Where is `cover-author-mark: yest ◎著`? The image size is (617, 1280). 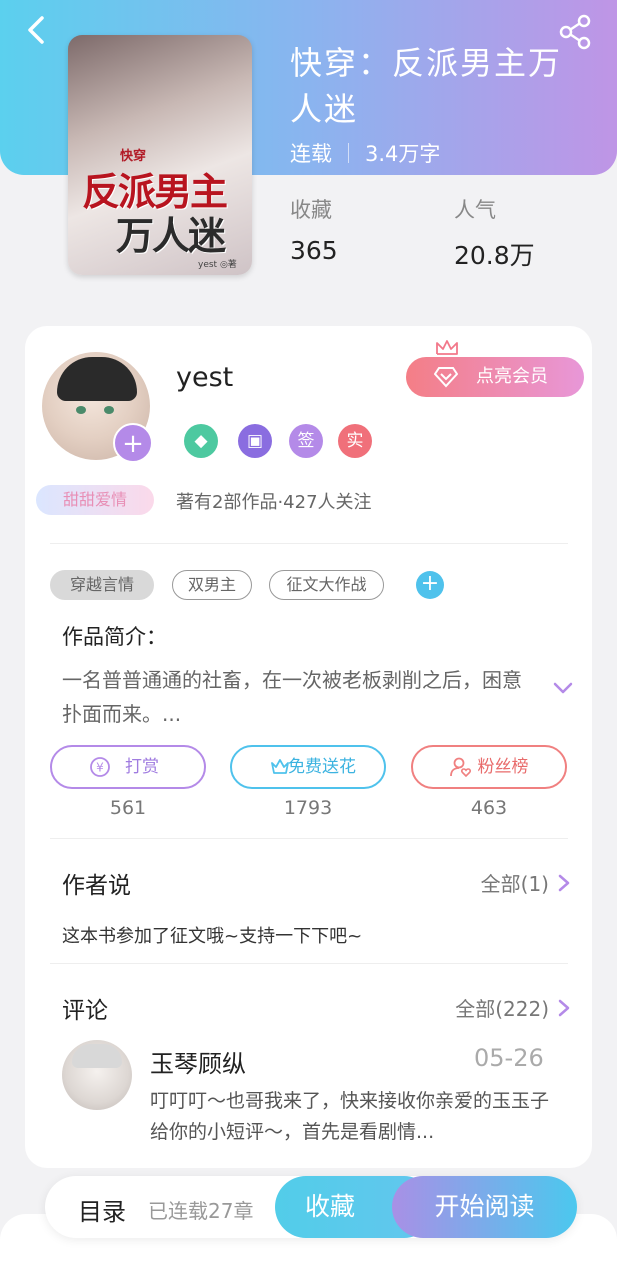 cover-author-mark: yest ◎著 is located at coordinates (217, 265).